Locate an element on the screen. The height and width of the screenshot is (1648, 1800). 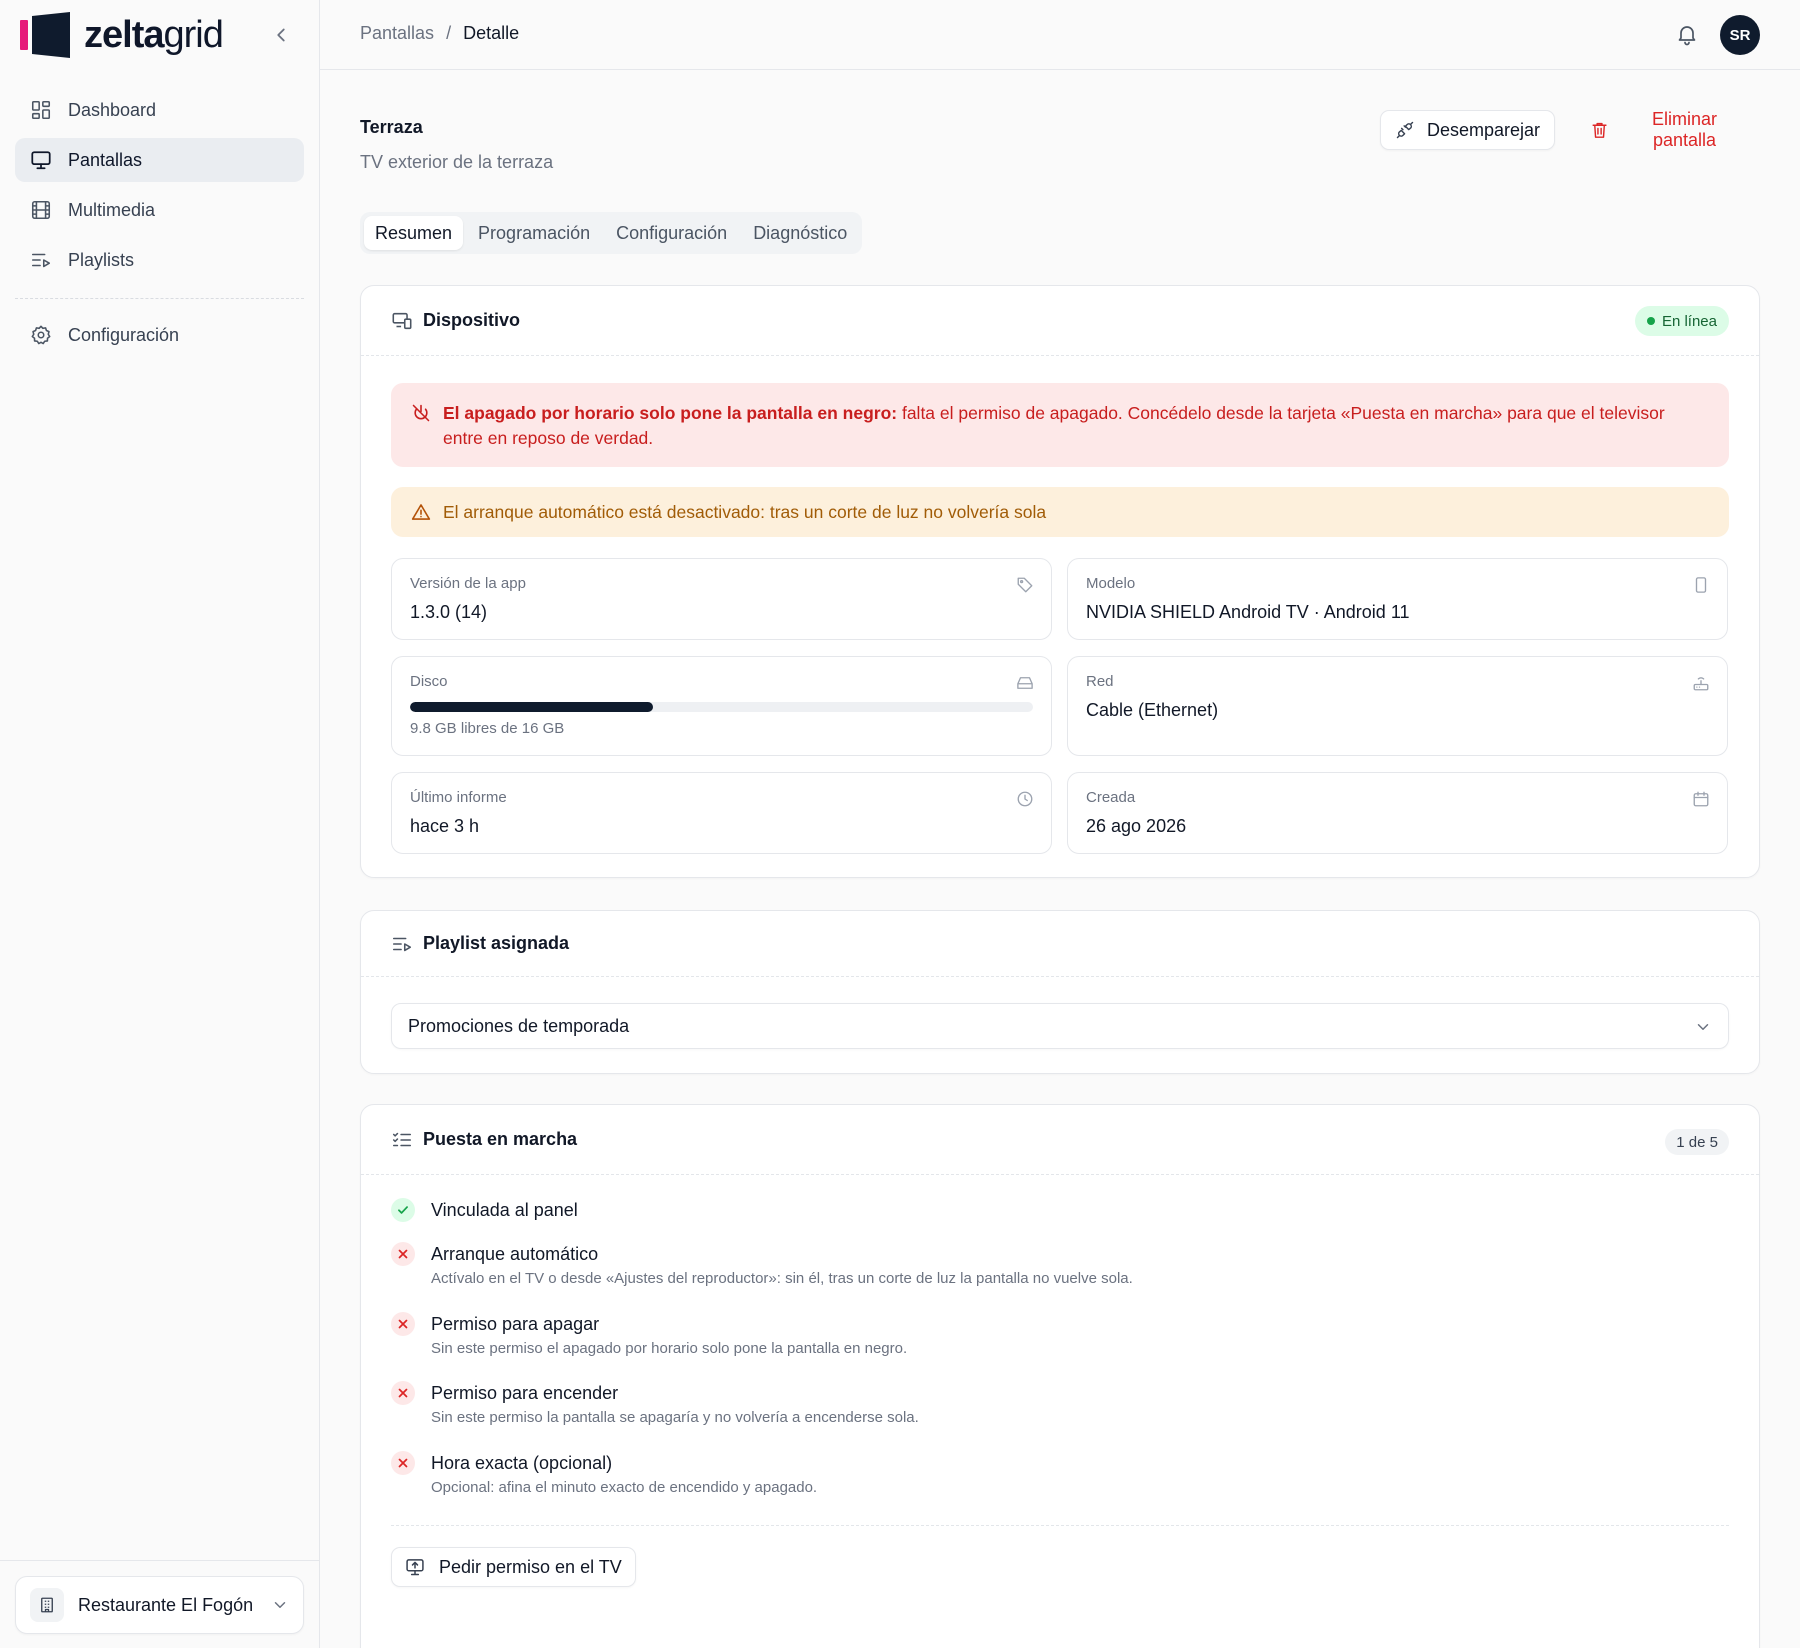
tab-diagnostico: Diagnóstico is located at coordinates (800, 233).